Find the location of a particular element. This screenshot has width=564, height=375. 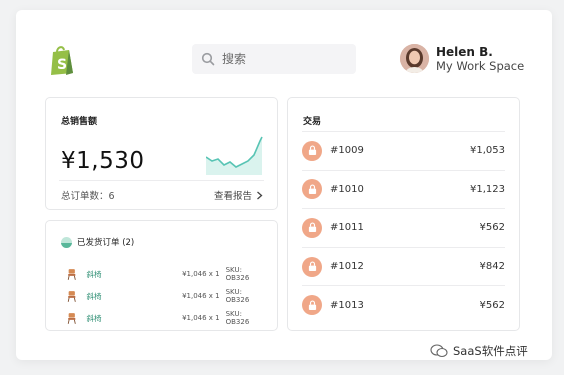

search-input is located at coordinates (282, 59).